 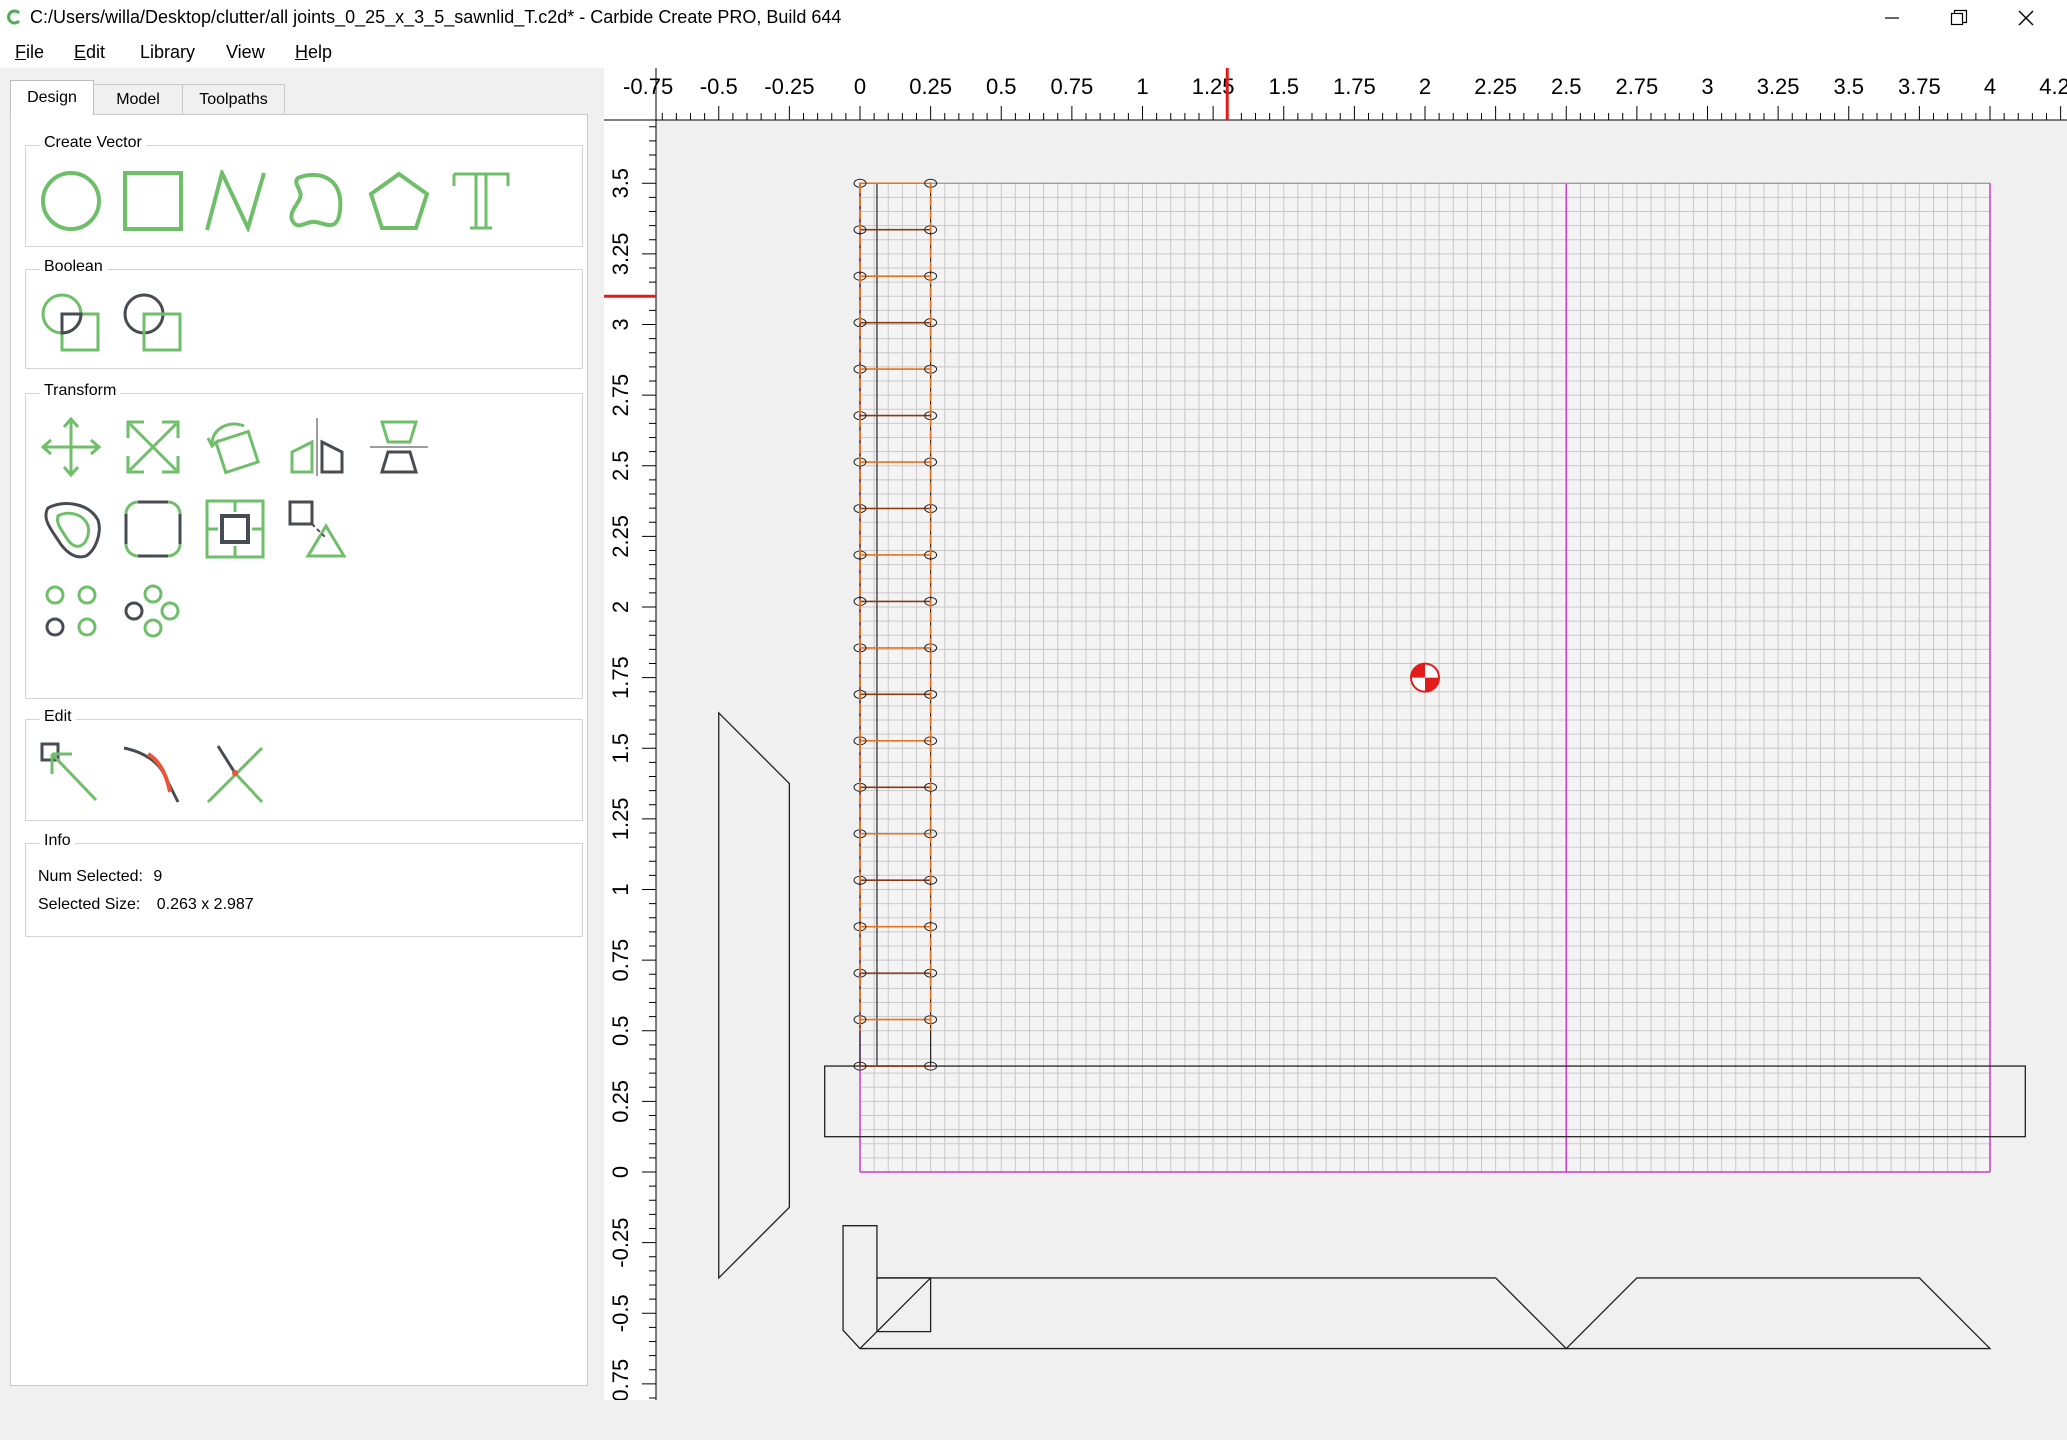 I want to click on draw-circle-button, so click(x=71, y=201).